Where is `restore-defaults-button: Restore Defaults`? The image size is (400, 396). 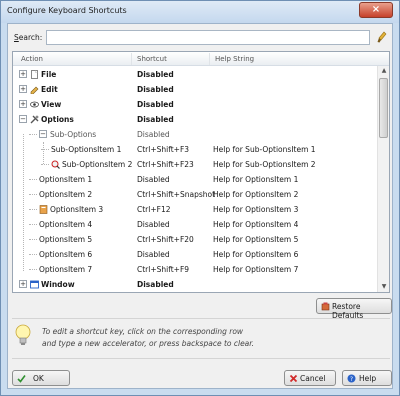 restore-defaults-button: Restore Defaults is located at coordinates (354, 309).